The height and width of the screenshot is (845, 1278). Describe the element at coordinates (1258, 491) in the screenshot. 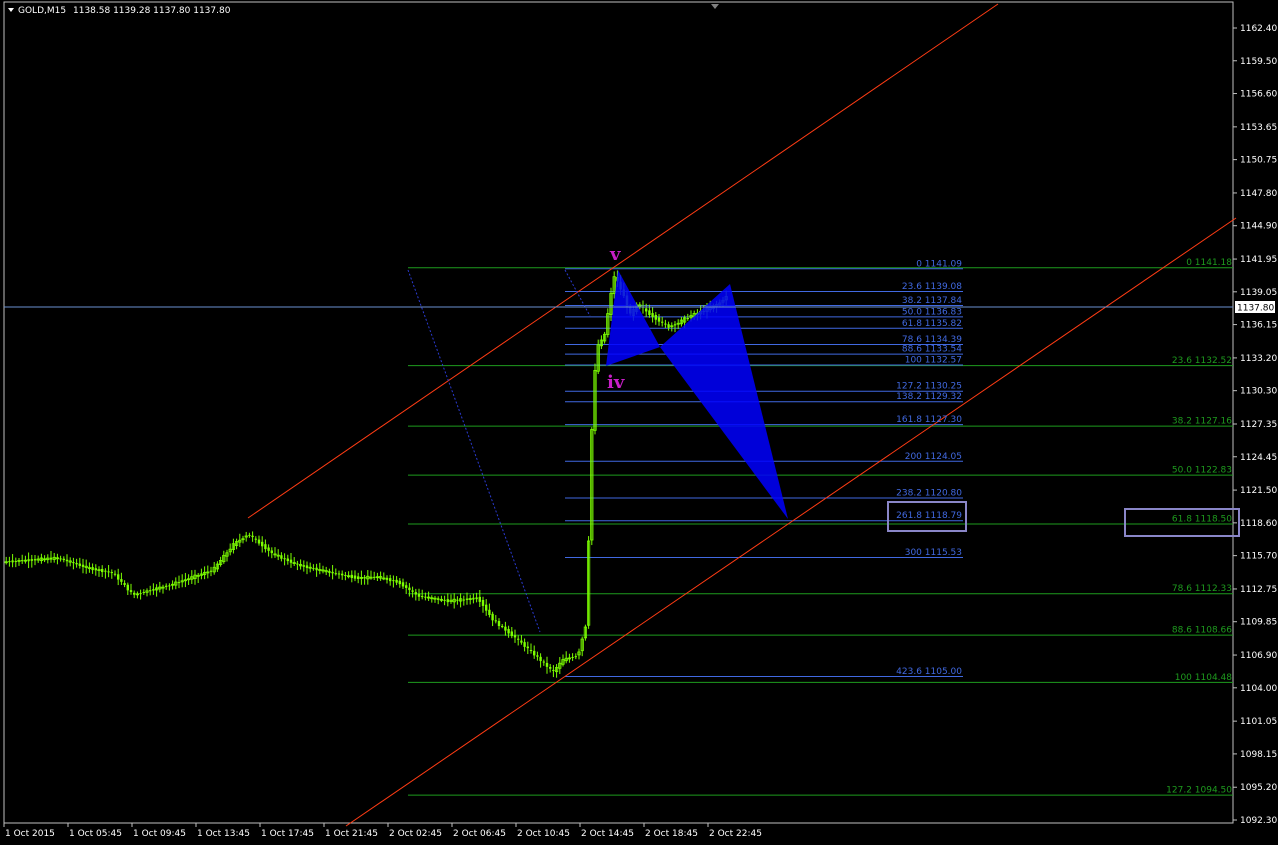

I see `price-axis-label: 1121.50` at that location.